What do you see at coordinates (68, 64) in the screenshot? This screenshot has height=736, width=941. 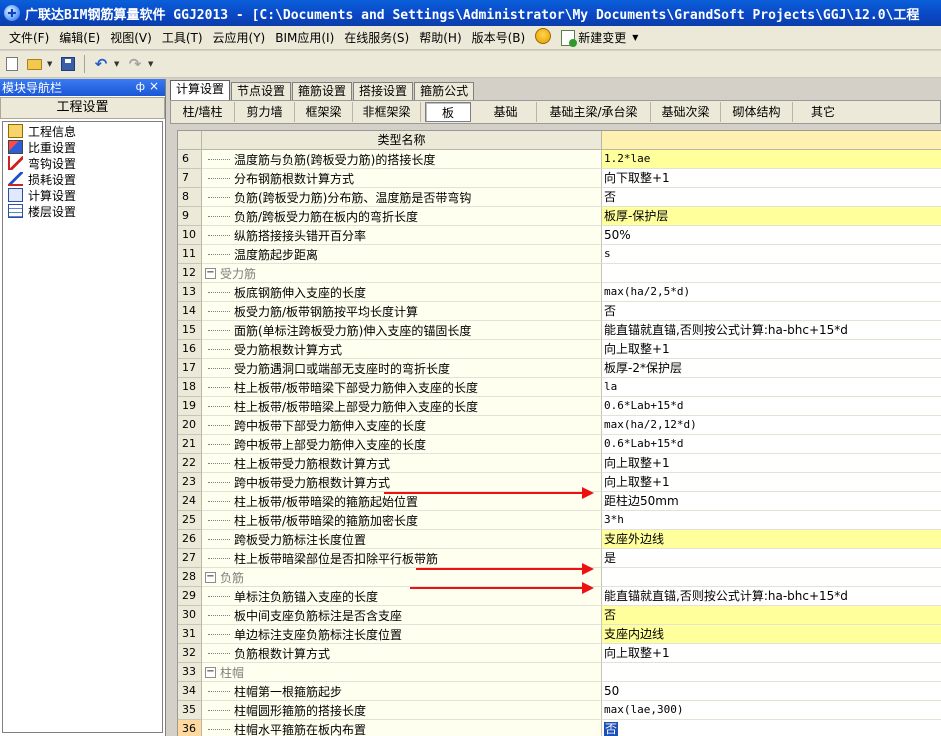 I see `save-button` at bounding box center [68, 64].